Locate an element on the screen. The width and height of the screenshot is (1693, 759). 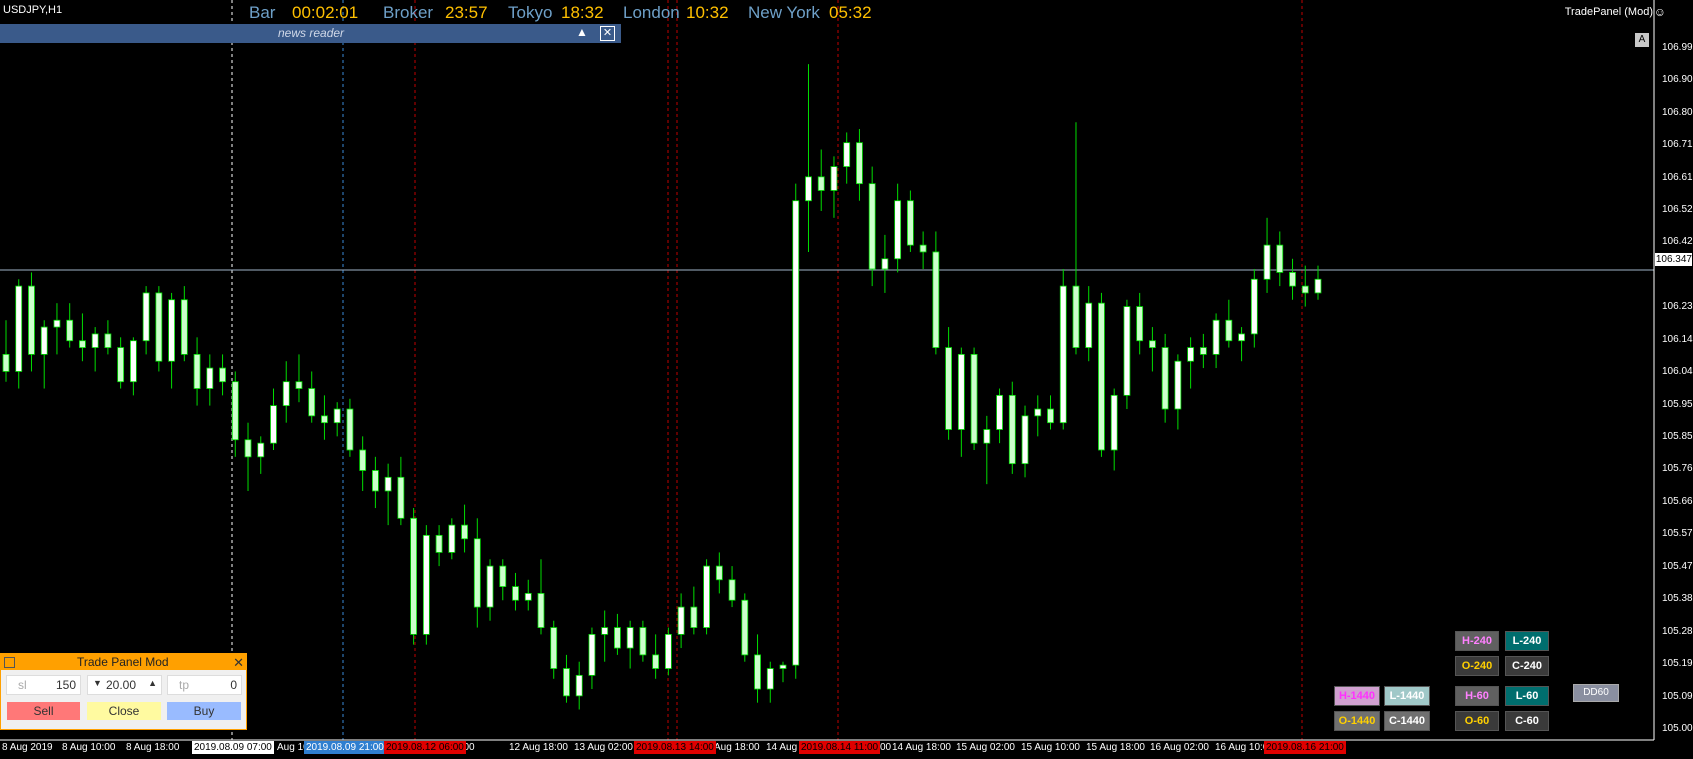
time-tick-label: 16 Aug 02:00 is located at coordinates (1179, 747).